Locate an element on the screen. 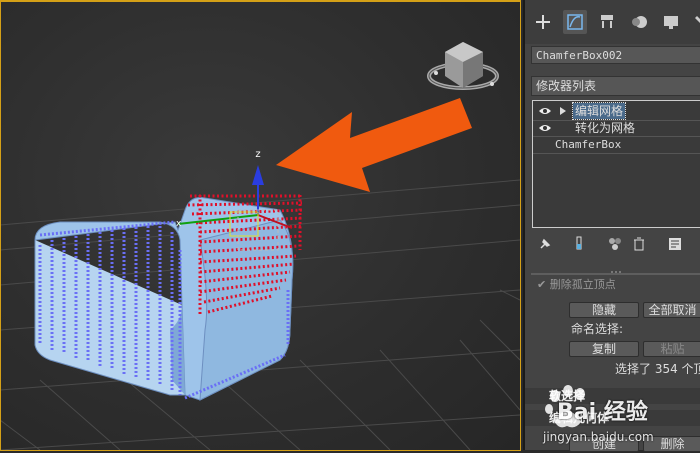  configure-modifier-sets-icon is located at coordinates (675, 244).